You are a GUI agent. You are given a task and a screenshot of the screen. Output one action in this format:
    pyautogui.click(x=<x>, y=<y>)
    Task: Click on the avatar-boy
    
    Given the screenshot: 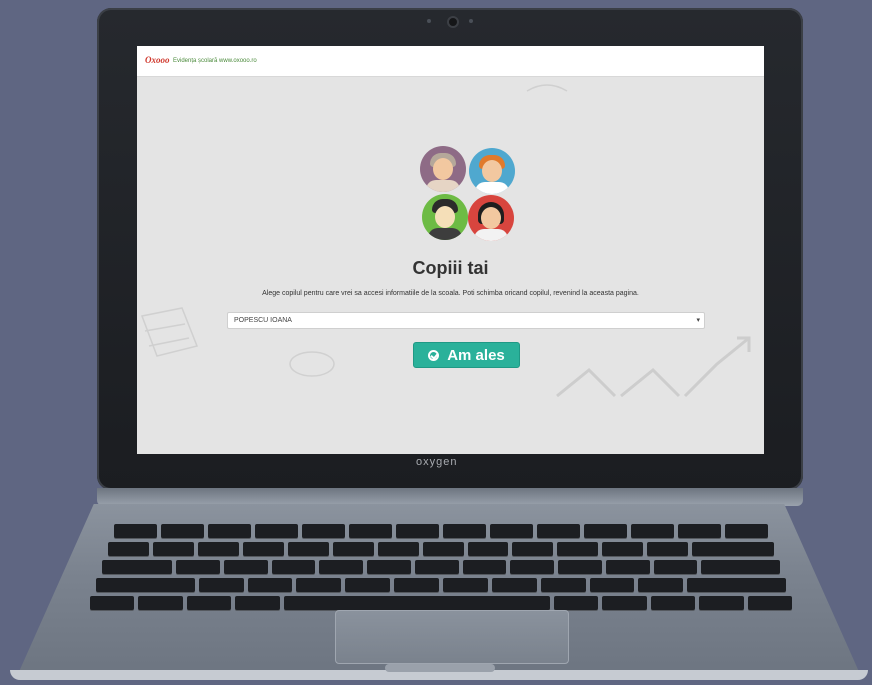 What is the action you would take?
    pyautogui.click(x=492, y=171)
    